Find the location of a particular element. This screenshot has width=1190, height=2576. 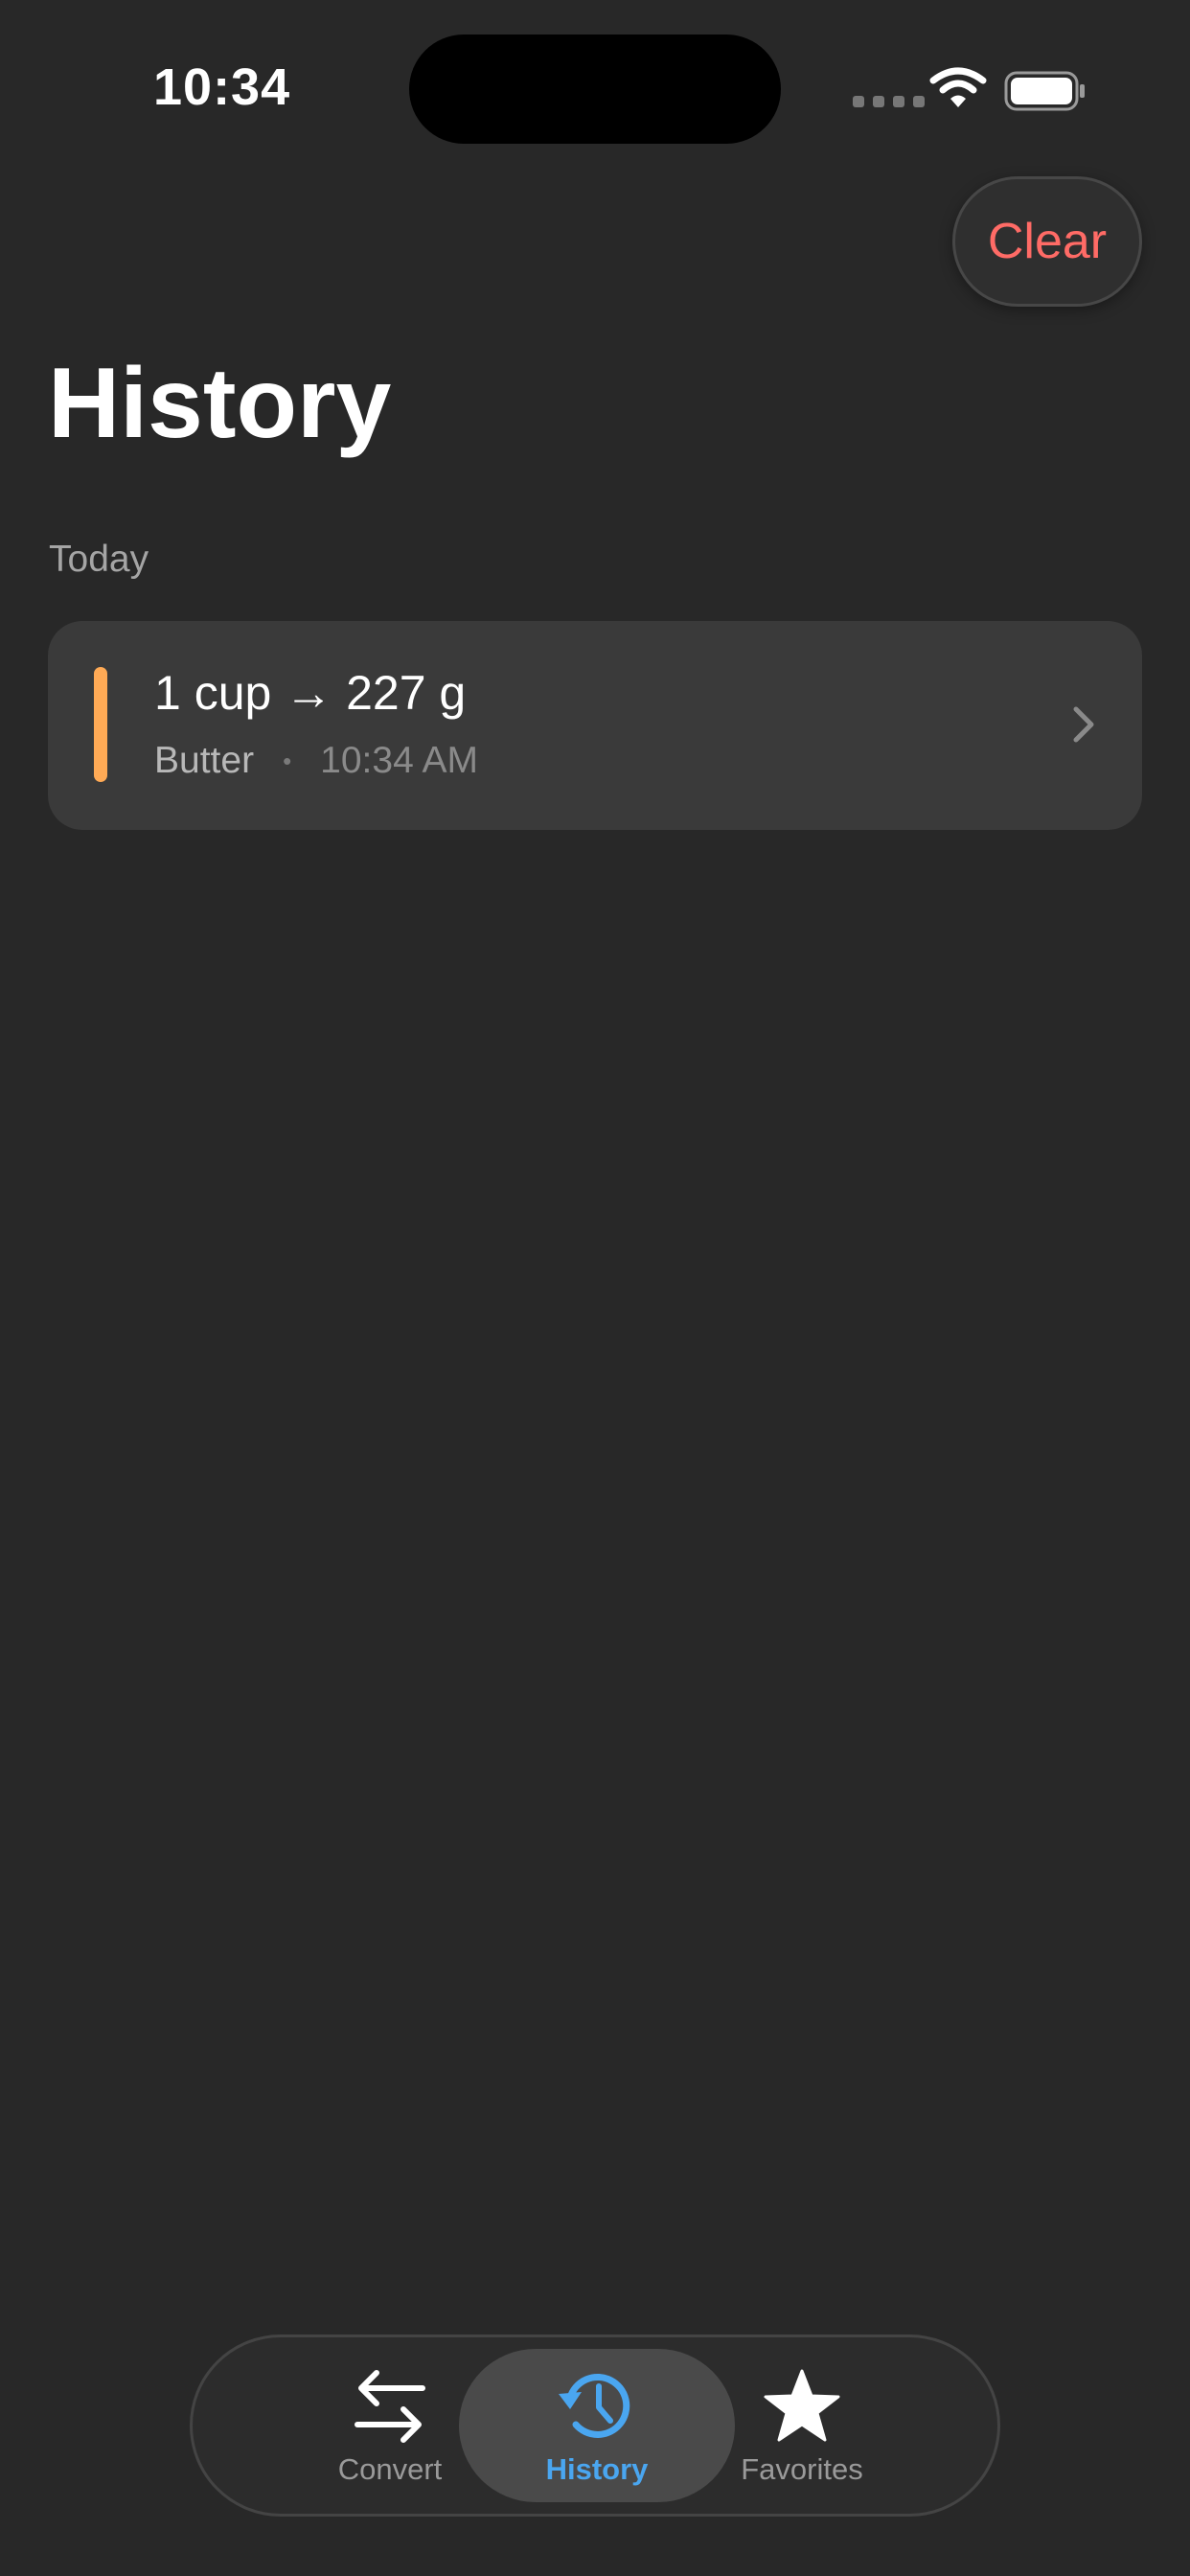

chevron-right-icon is located at coordinates (1083, 726).